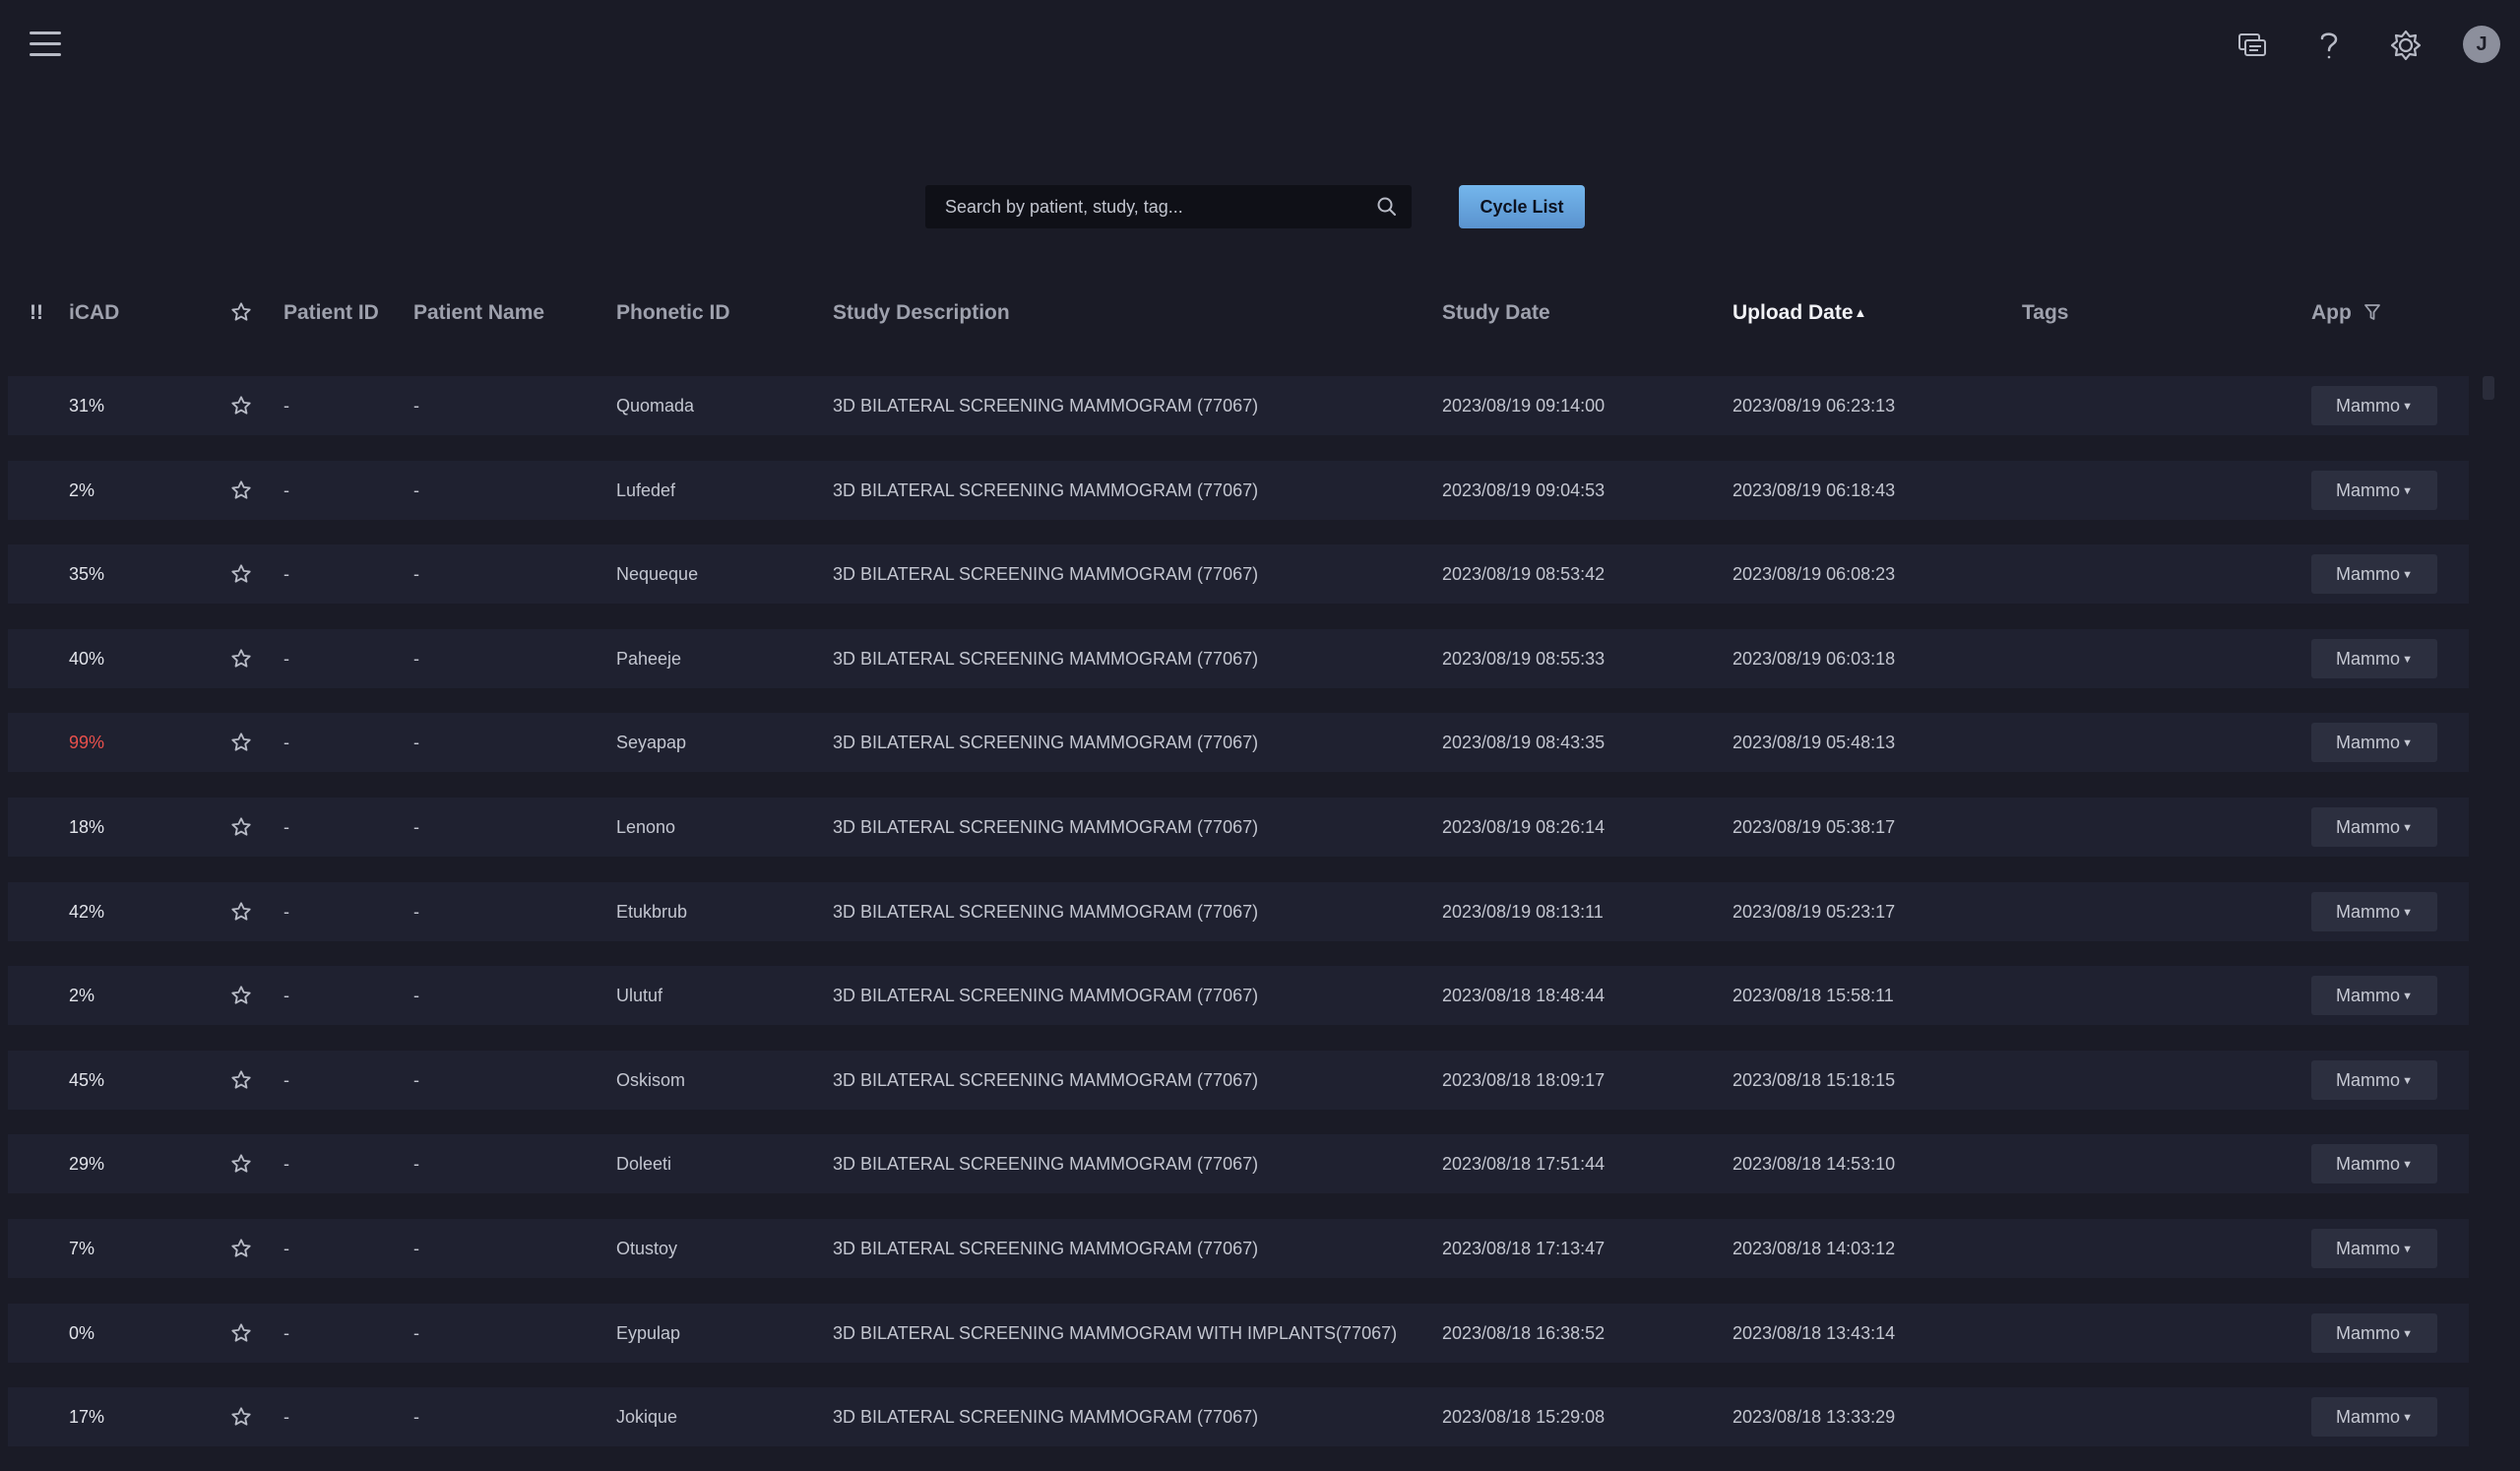 The image size is (2520, 1471). Describe the element at coordinates (94, 313) in the screenshot. I see `icad-column-header: iCAD` at that location.